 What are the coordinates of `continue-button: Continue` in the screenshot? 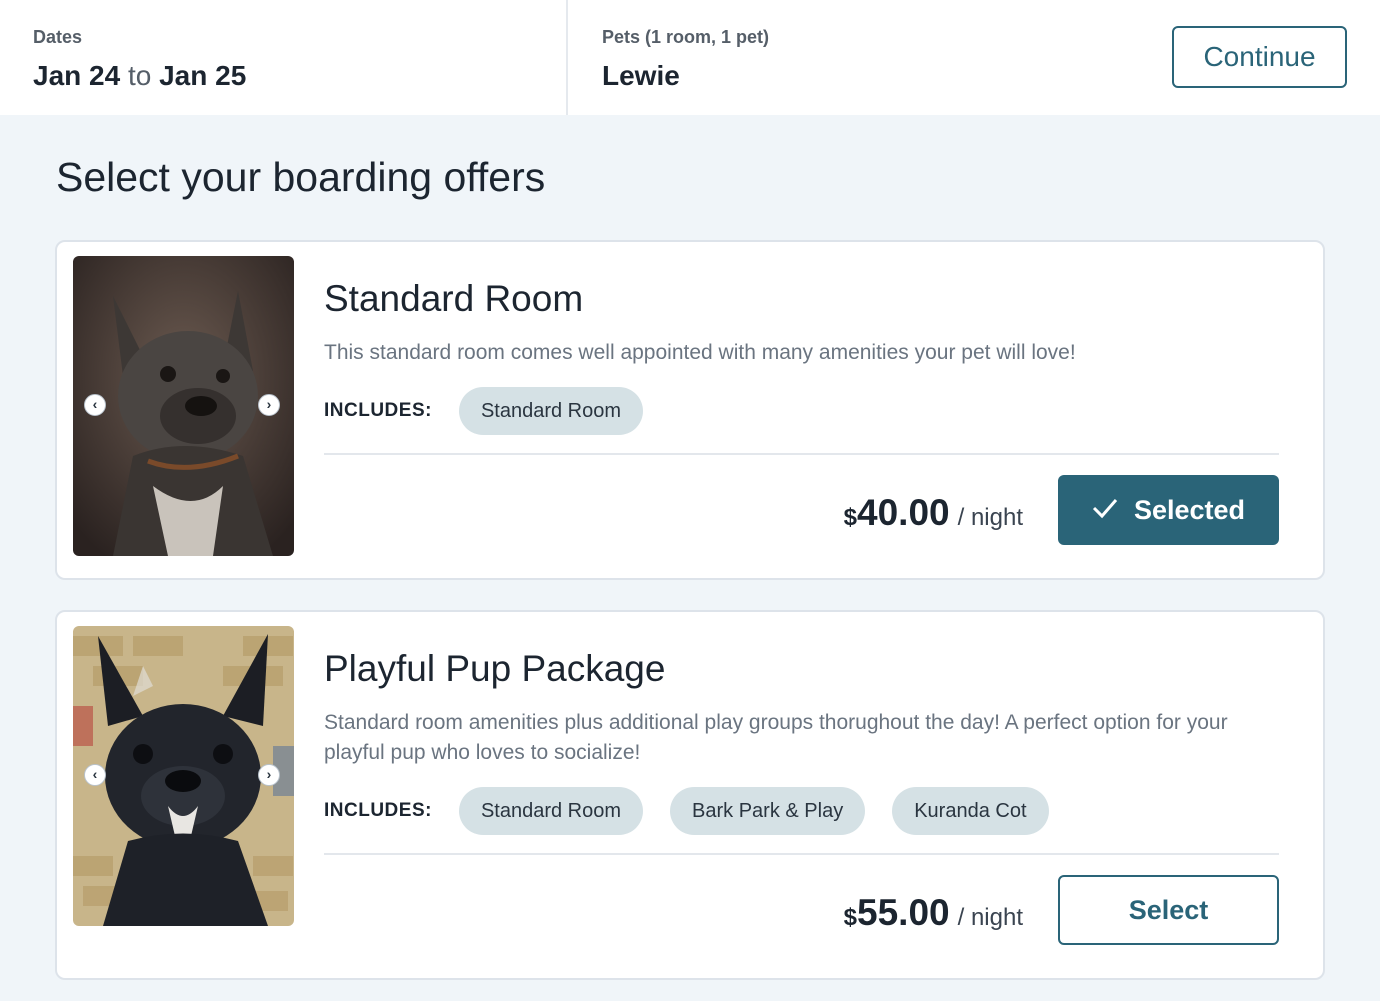 It's located at (1259, 57).